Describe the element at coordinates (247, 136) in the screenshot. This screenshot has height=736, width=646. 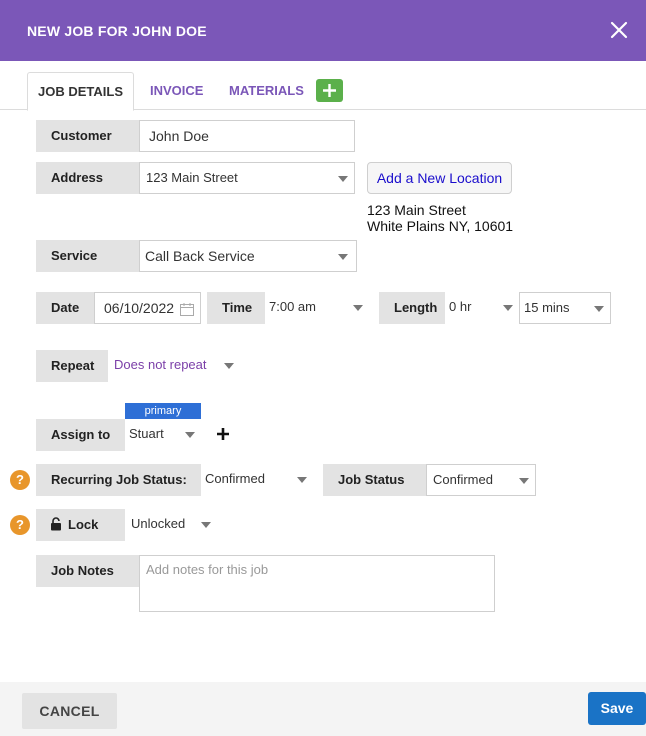
I see `customer-field: John Doe` at that location.